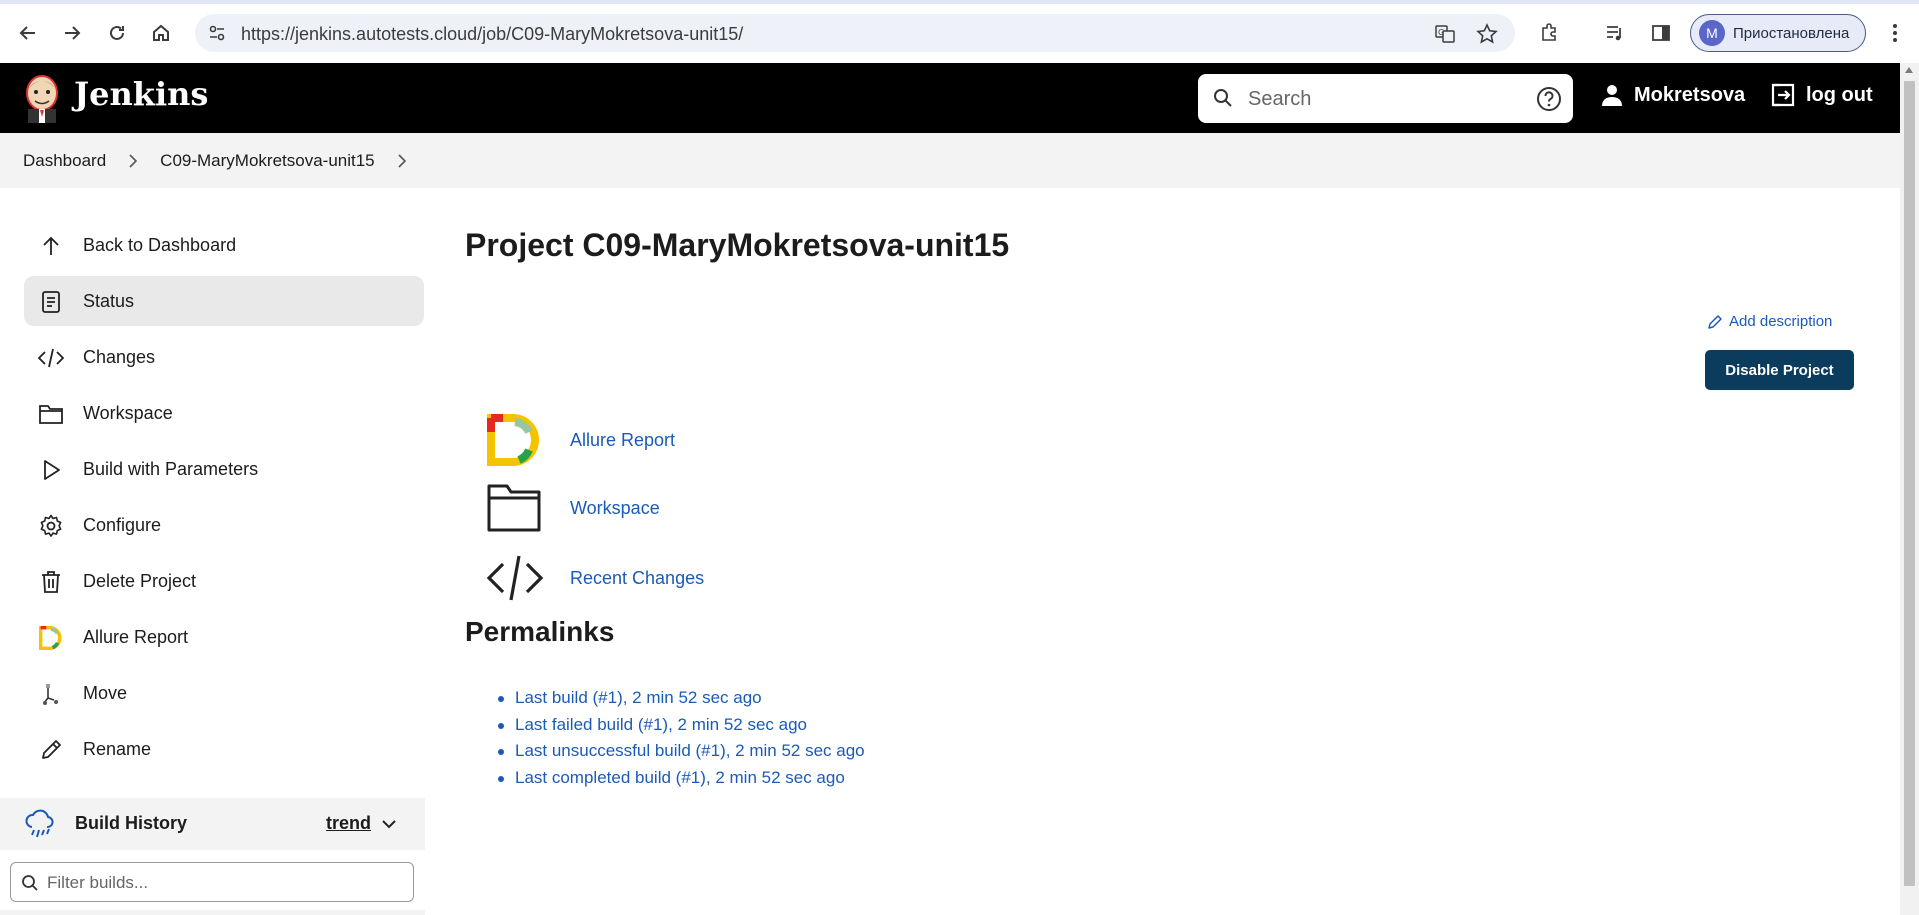 This screenshot has height=915, width=1919. Describe the element at coordinates (119, 357) in the screenshot. I see `sidebar-item-label: Changes` at that location.